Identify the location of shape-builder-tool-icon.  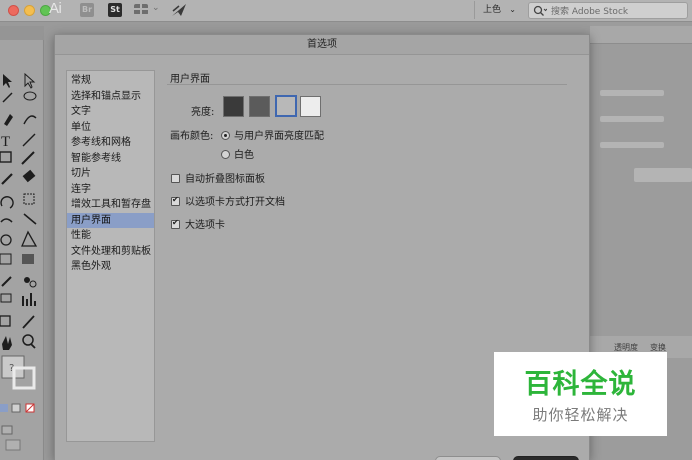
(6, 240).